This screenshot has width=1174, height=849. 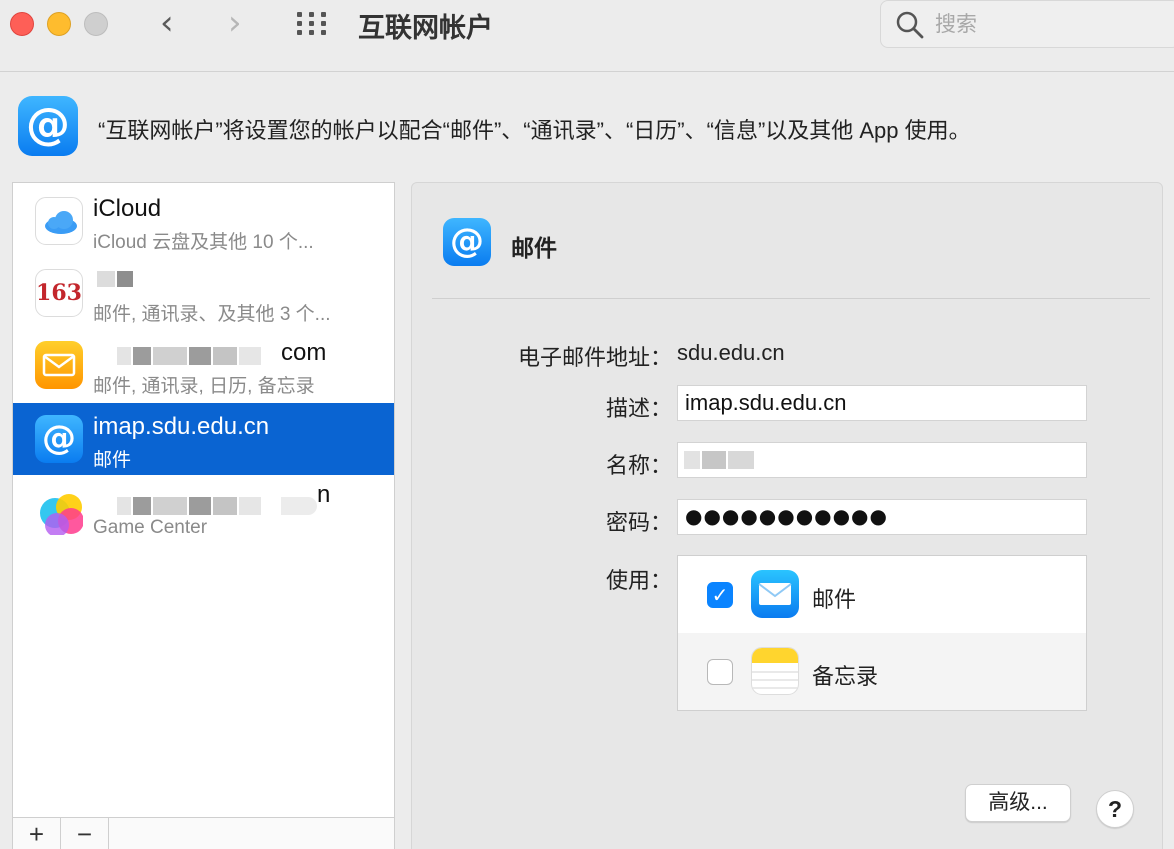 What do you see at coordinates (791, 298) in the screenshot?
I see `divider` at bounding box center [791, 298].